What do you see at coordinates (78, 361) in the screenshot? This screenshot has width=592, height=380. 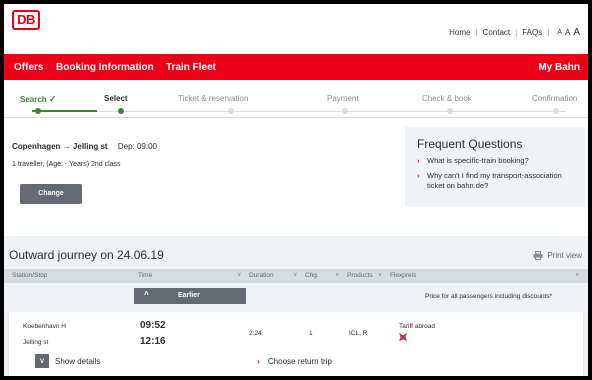 I see `show-details-label: Show details` at bounding box center [78, 361].